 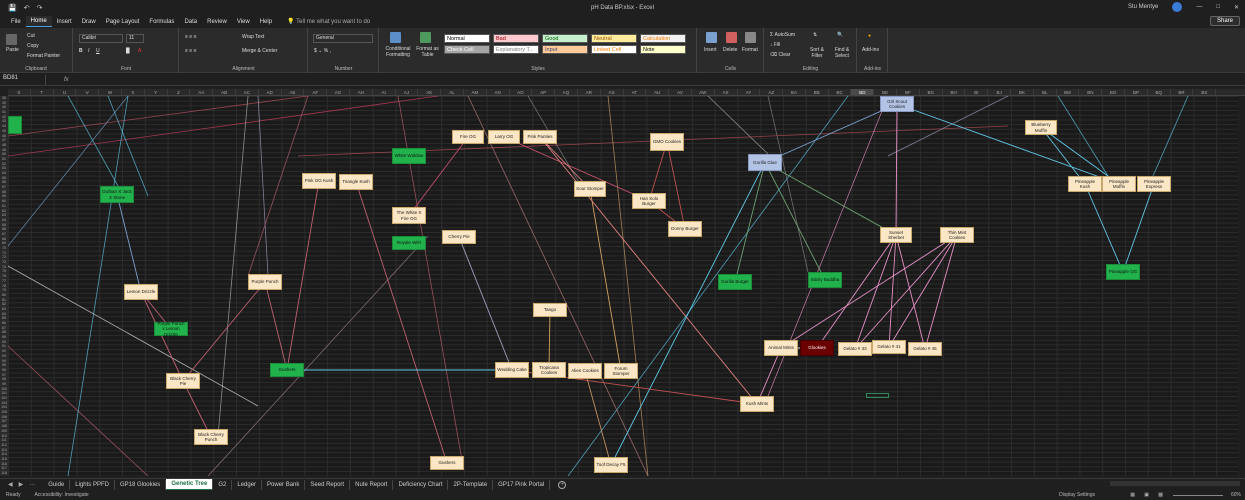 What do you see at coordinates (81, 51) in the screenshot?
I see `bold-button: B` at bounding box center [81, 51].